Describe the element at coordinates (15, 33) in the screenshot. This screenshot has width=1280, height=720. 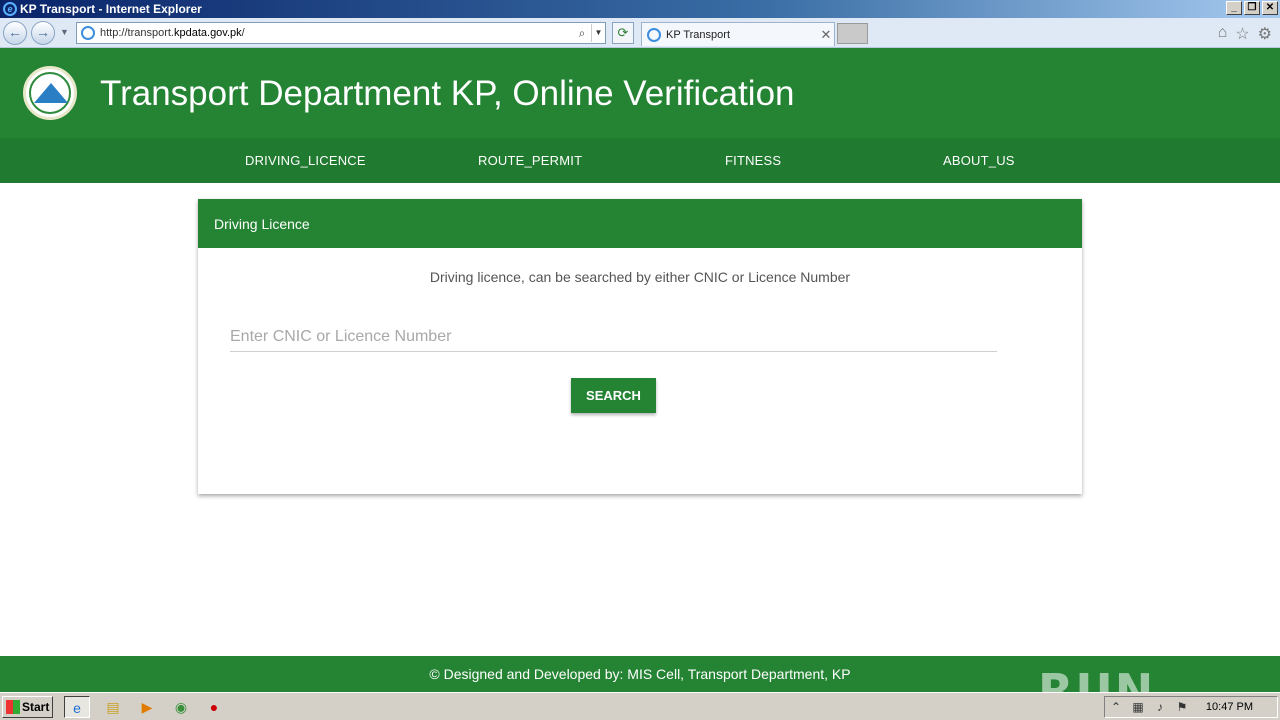
I see `back-button: ←` at that location.